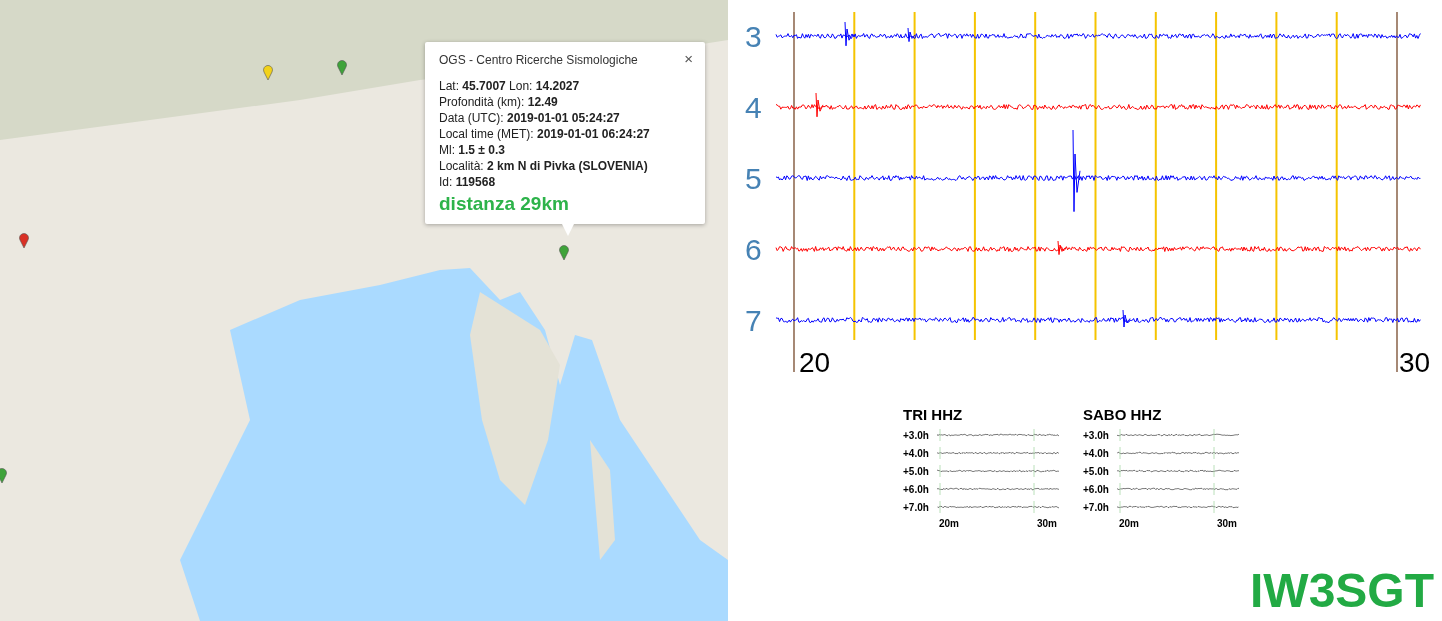 This screenshot has height=621, width=1442. Describe the element at coordinates (504, 204) in the screenshot. I see `distance-text: distanza 29km` at that location.